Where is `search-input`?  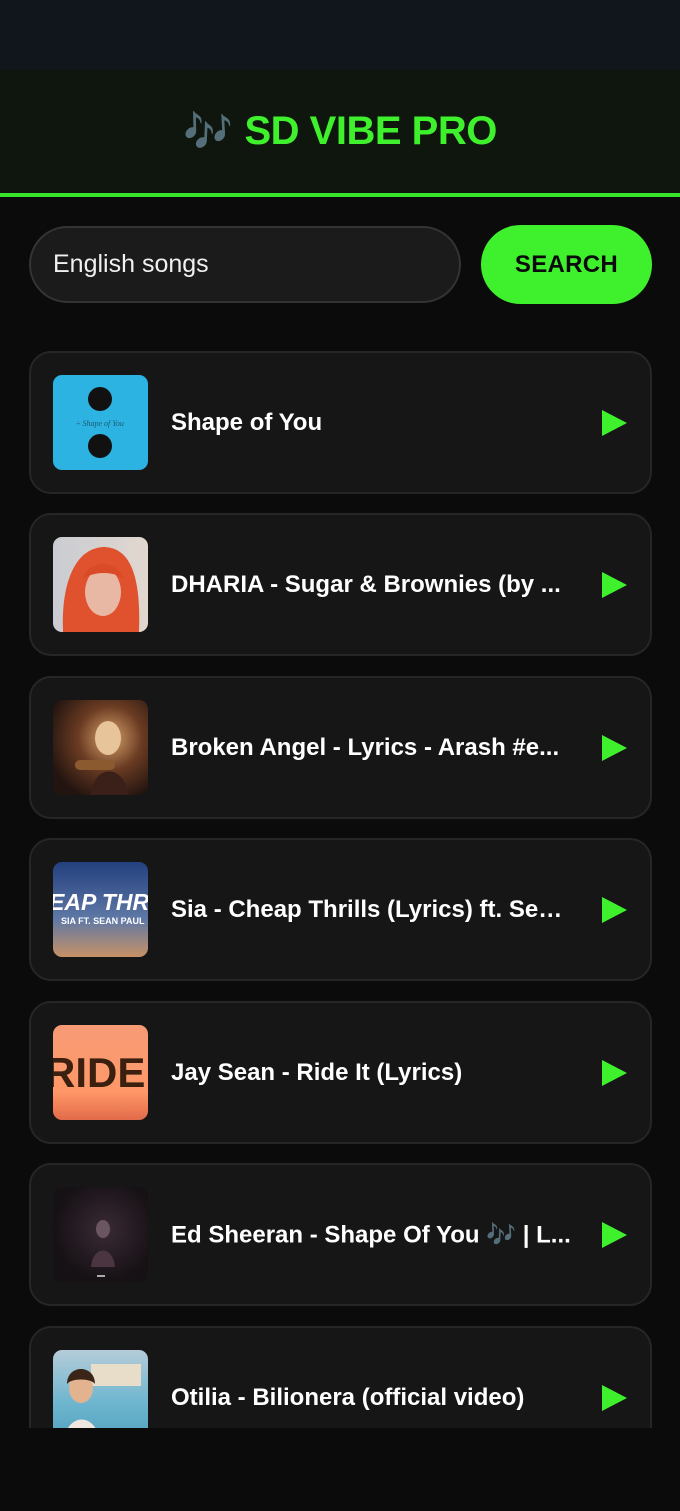 search-input is located at coordinates (245, 264).